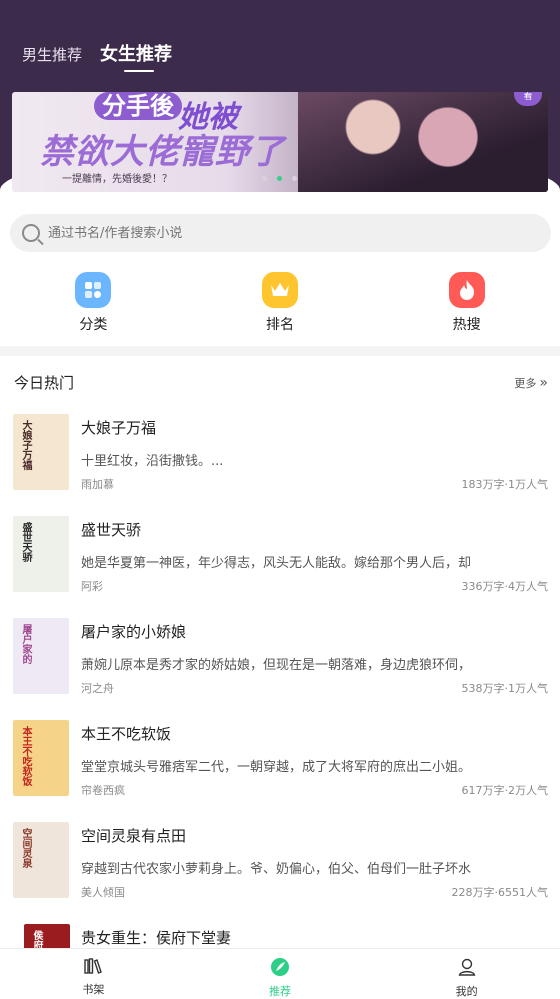 This screenshot has height=999, width=560. What do you see at coordinates (281, 382) in the screenshot?
I see `today-hot-header: 今日热门 更多 »` at bounding box center [281, 382].